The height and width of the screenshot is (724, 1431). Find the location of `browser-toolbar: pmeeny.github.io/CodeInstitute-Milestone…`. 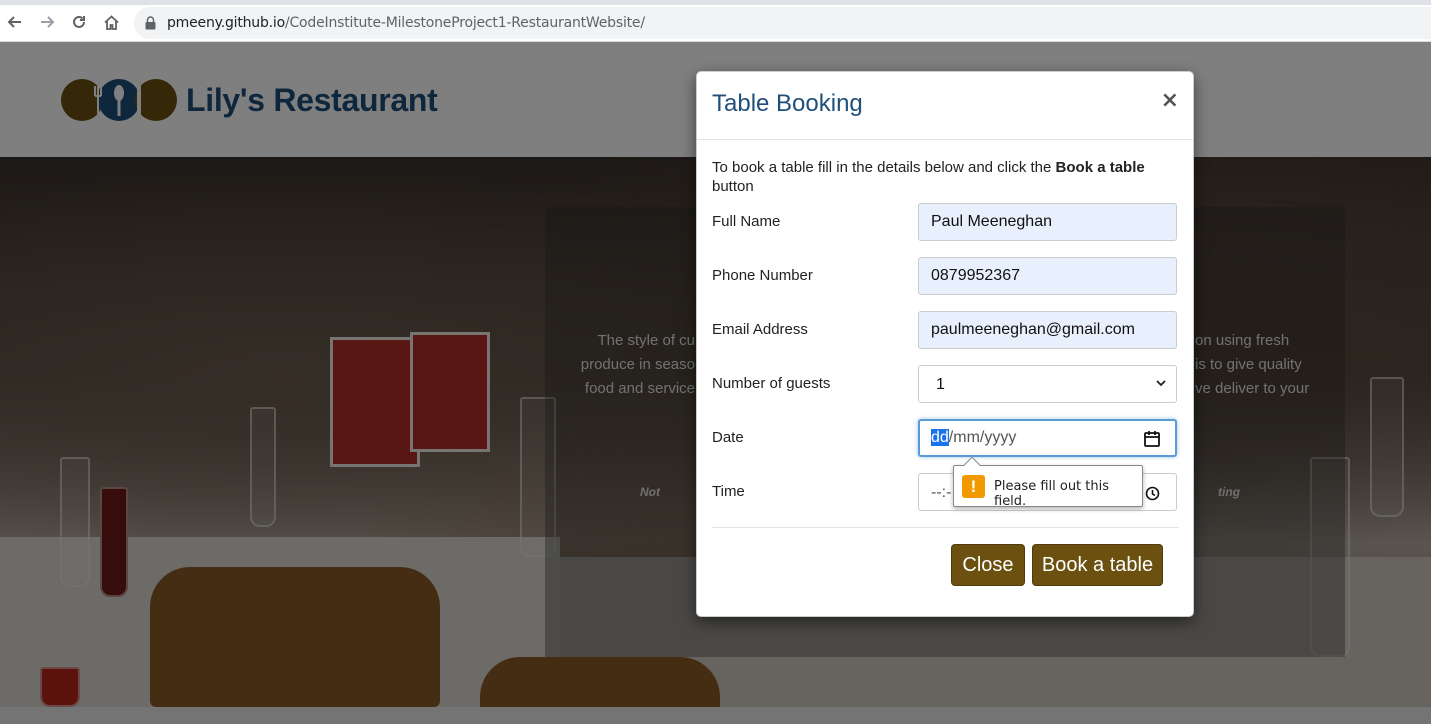

browser-toolbar: pmeeny.github.io/CodeInstitute-Milestone… is located at coordinates (715, 21).